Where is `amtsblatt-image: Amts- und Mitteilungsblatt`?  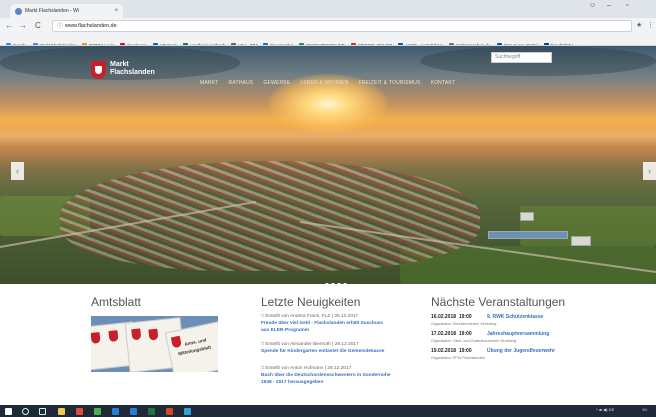
amtsblatt-image: Amts- und Mitteilungsblatt is located at coordinates (154, 344).